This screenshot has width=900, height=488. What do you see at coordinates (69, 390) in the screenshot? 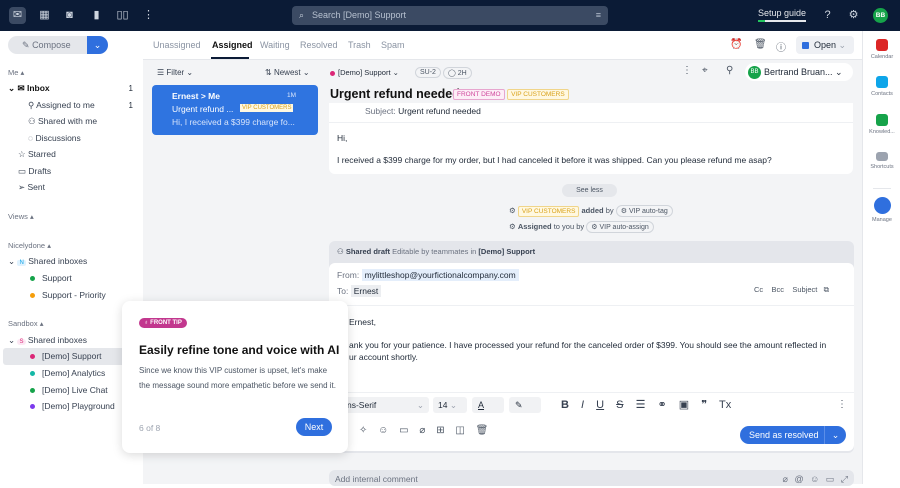
I see `sidebar-item-demo-live-chat: [Demo] Live Chat` at bounding box center [69, 390].